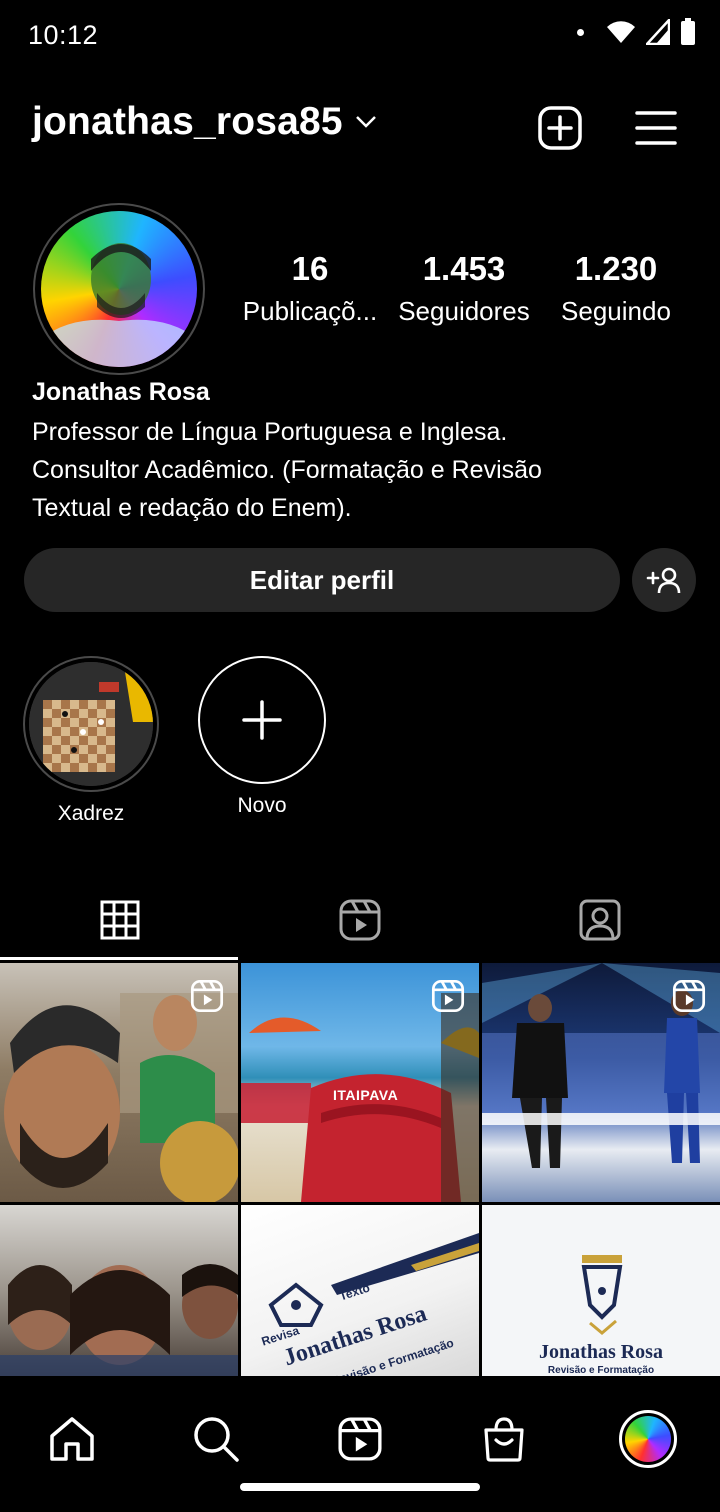 The height and width of the screenshot is (1512, 720). Describe the element at coordinates (601, 1290) in the screenshot. I see `post-thumbnail: Jonathas Rosa Revisão e Formatação` at that location.